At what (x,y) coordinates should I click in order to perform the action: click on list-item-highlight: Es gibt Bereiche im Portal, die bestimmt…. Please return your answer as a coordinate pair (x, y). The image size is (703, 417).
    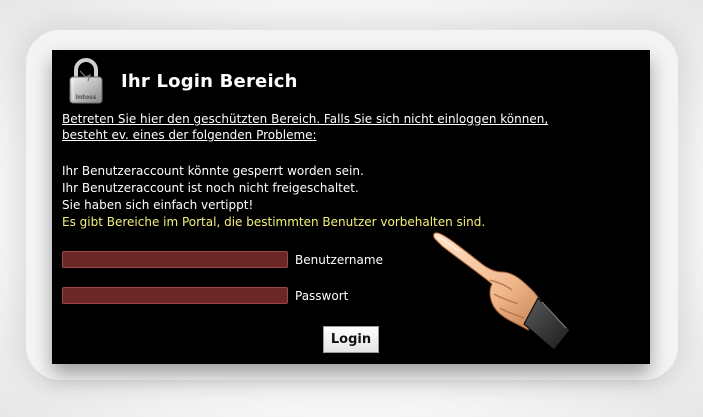
    Looking at the image, I should click on (274, 222).